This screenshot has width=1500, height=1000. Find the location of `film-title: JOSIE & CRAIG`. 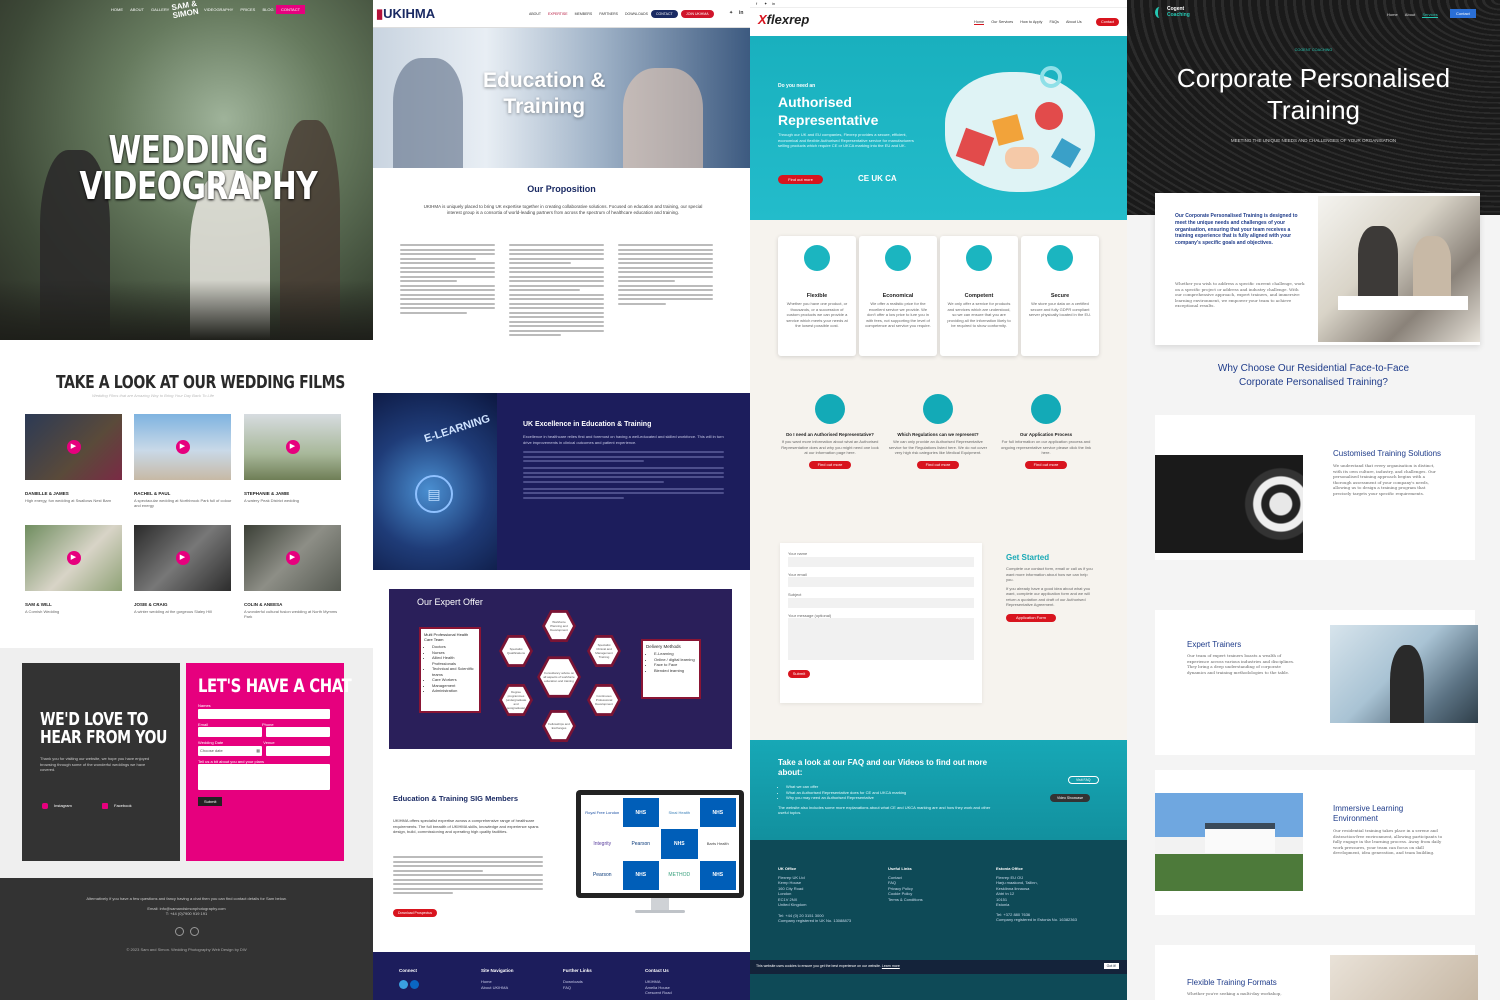

film-title: JOSIE & CRAIG is located at coordinates (151, 604).